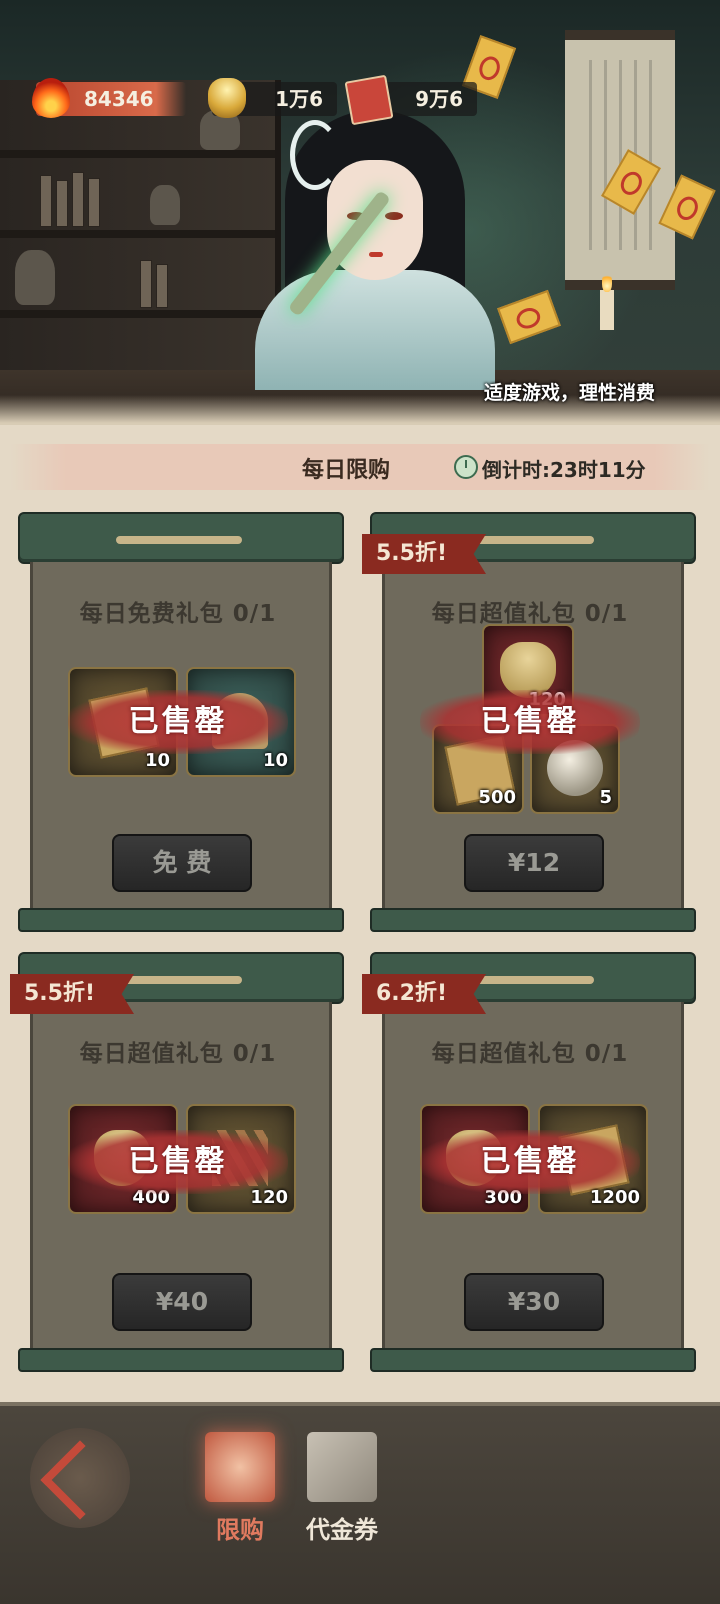 Image resolution: width=720 pixels, height=1604 pixels. I want to click on buy-button: ¥40, so click(182, 1302).